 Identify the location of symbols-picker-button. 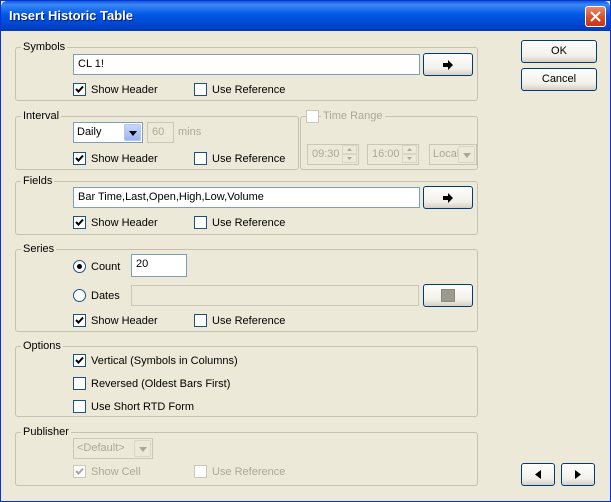
(448, 64).